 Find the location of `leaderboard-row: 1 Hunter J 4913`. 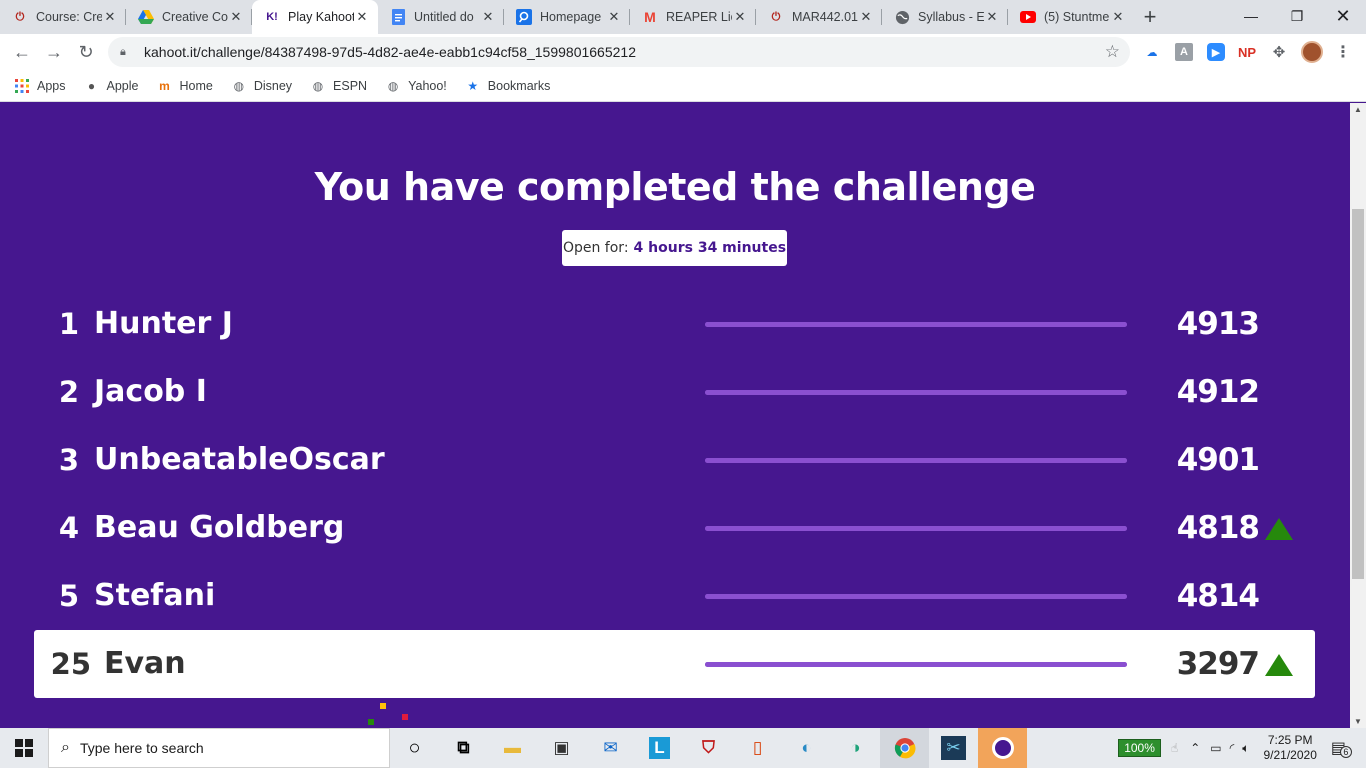

leaderboard-row: 1 Hunter J 4913 is located at coordinates (674, 324).